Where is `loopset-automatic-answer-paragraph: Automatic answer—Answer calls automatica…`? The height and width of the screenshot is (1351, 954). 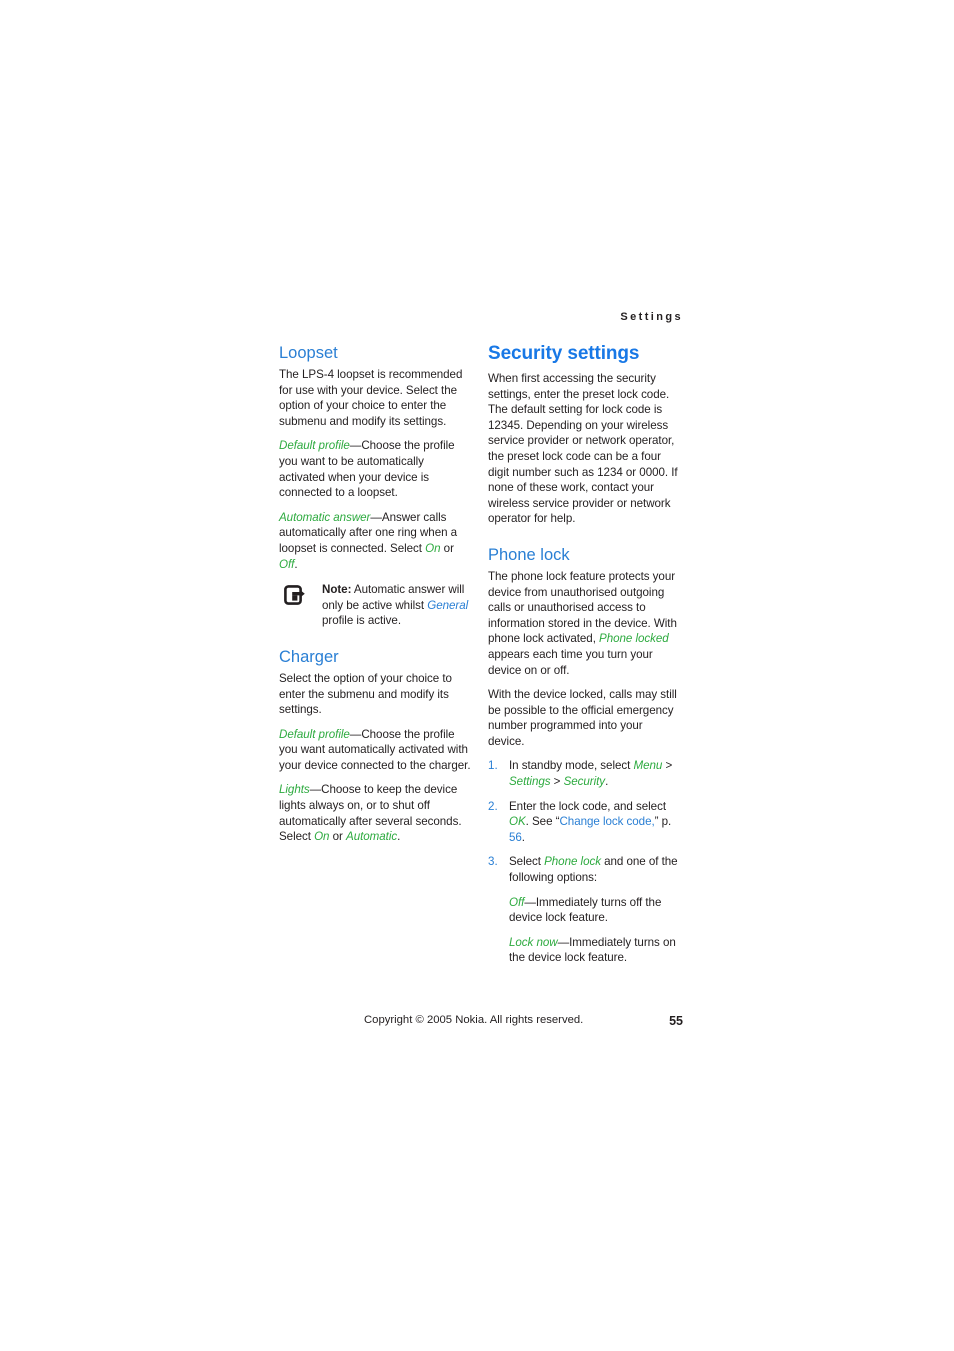
loopset-automatic-answer-paragraph: Automatic answer—Answer calls automatica… is located at coordinates (375, 541).